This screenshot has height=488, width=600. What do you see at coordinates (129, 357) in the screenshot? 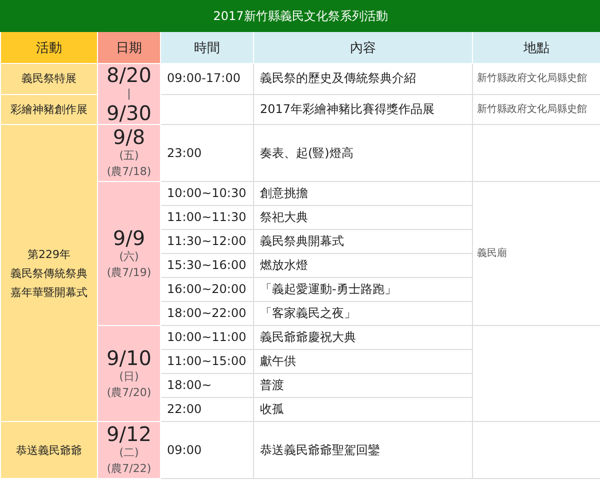
I see `date-line: 9/10` at bounding box center [129, 357].